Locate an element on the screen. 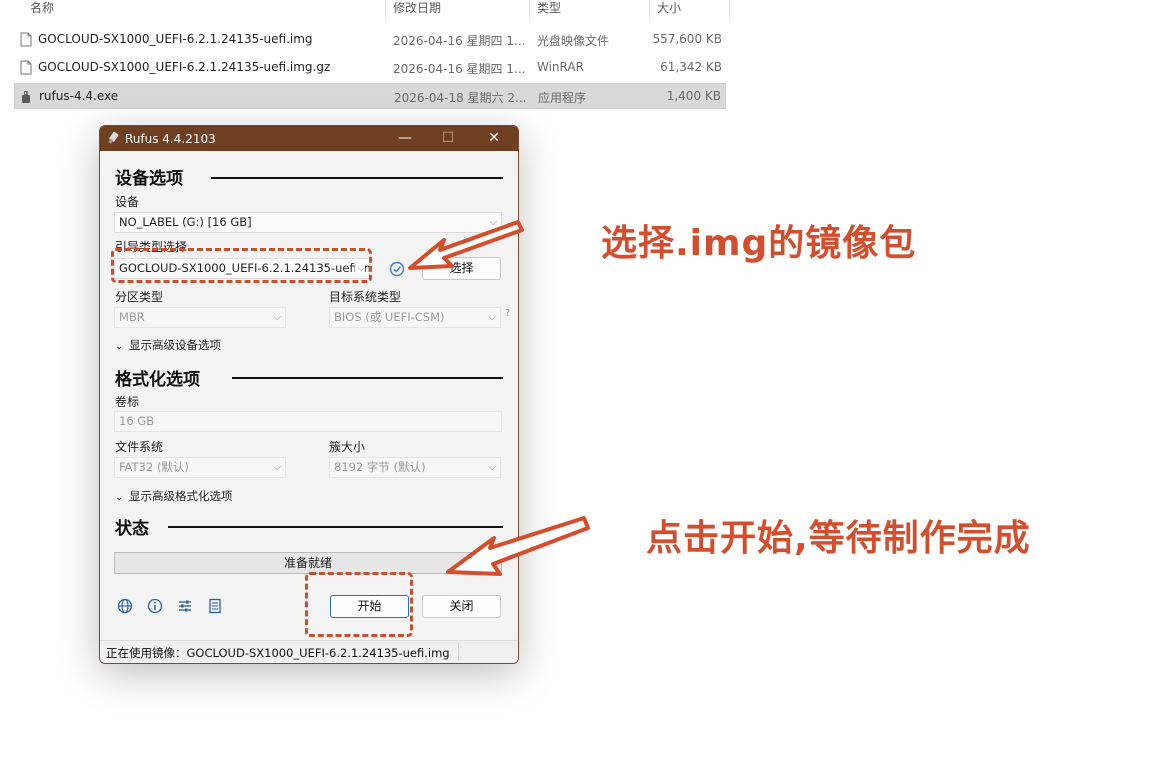 The height and width of the screenshot is (769, 1172). file-size: 1,400 KB is located at coordinates (693, 96).